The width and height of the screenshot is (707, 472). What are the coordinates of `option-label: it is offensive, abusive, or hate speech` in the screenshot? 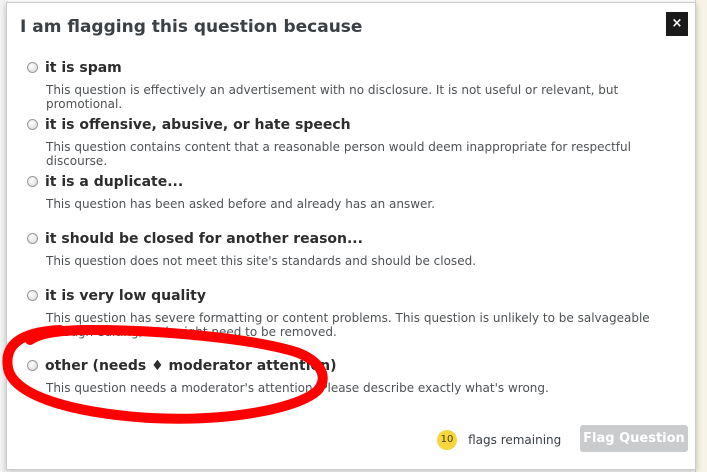 It's located at (198, 125).